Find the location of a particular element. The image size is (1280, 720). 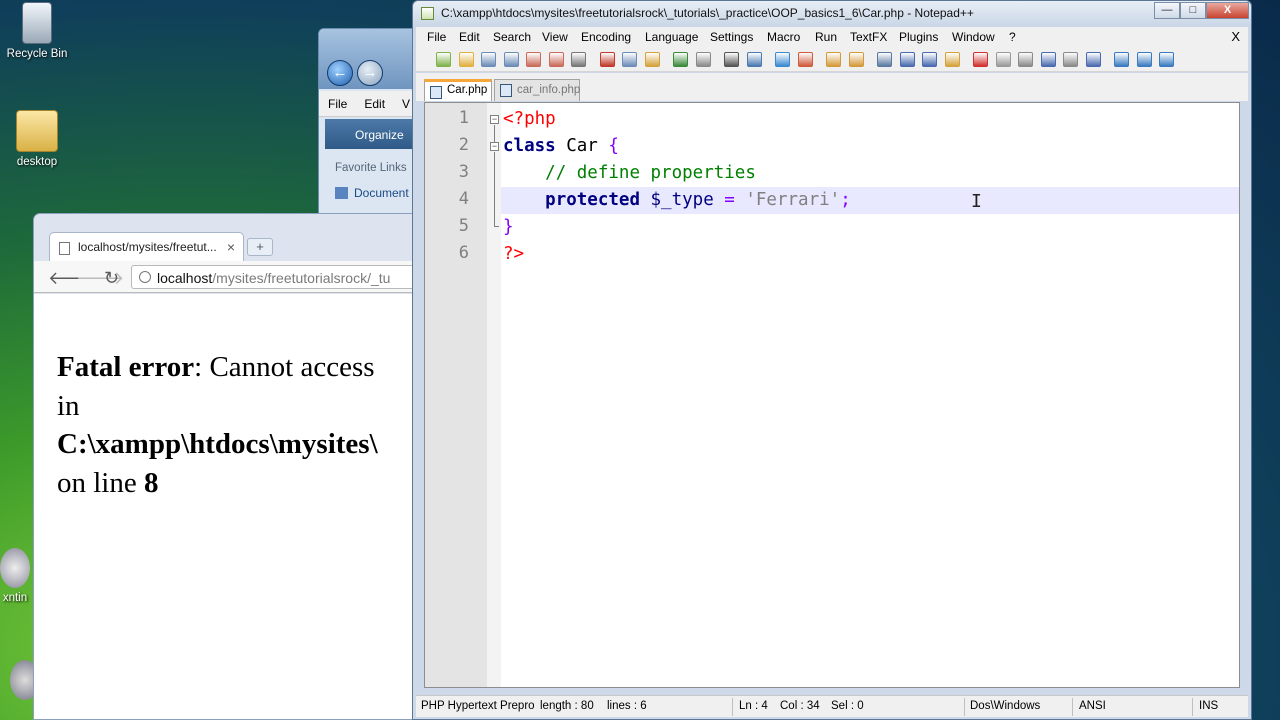

class-name: Car is located at coordinates (582, 146).